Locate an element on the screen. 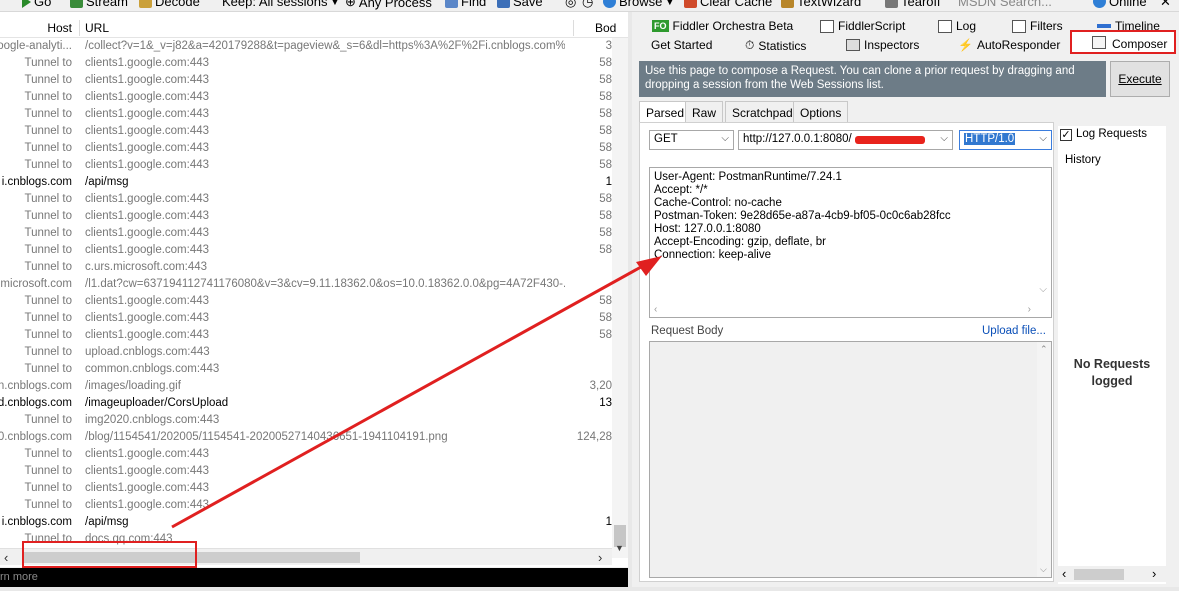 This screenshot has height=591, width=1179. row-host: on.cnblogs.com is located at coordinates (36, 386).